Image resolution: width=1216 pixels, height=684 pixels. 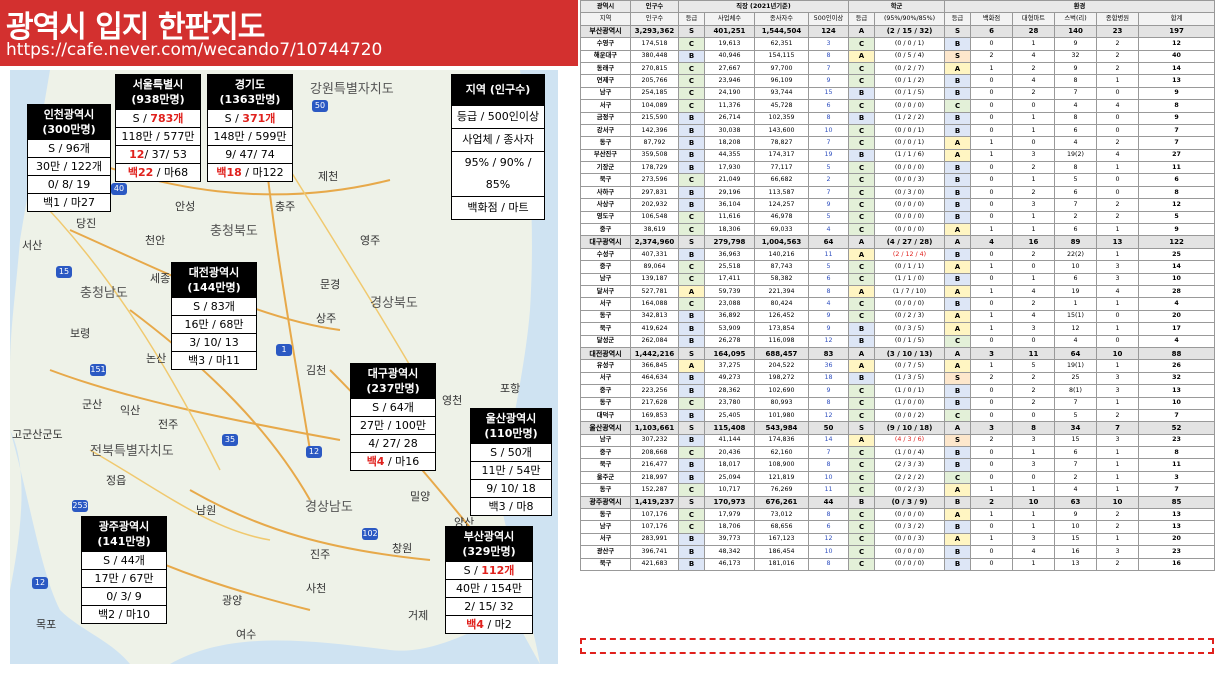 What do you see at coordinates (781, 527) in the screenshot?
I see `table-cell: 68,656` at bounding box center [781, 527].